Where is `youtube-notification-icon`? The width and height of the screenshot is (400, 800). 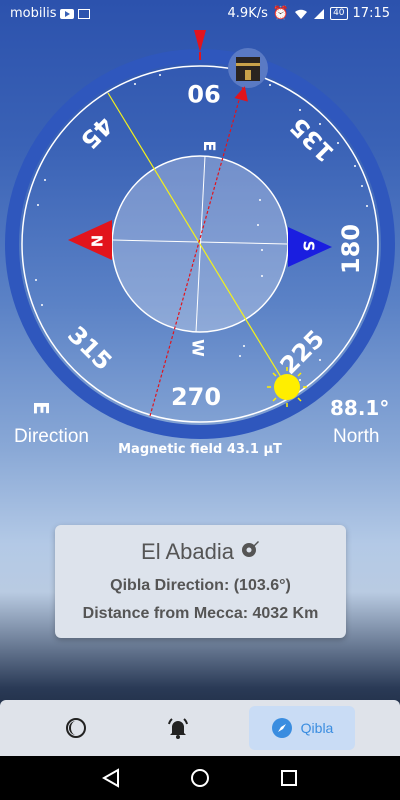 youtube-notification-icon is located at coordinates (67, 13).